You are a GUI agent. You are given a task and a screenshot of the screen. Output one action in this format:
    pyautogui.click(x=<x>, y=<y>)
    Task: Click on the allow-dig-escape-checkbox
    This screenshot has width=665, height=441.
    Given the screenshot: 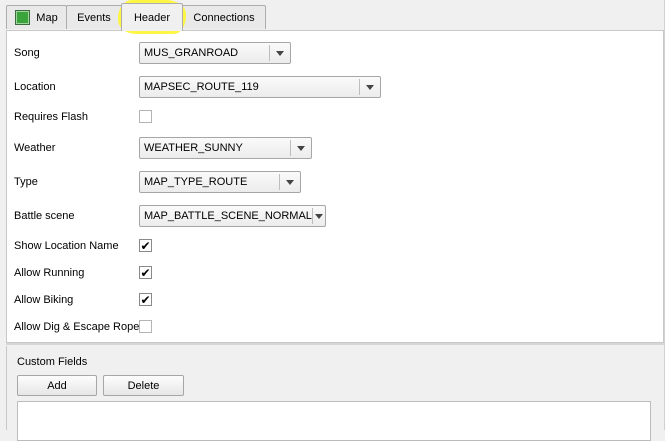 What is the action you would take?
    pyautogui.click(x=145, y=326)
    